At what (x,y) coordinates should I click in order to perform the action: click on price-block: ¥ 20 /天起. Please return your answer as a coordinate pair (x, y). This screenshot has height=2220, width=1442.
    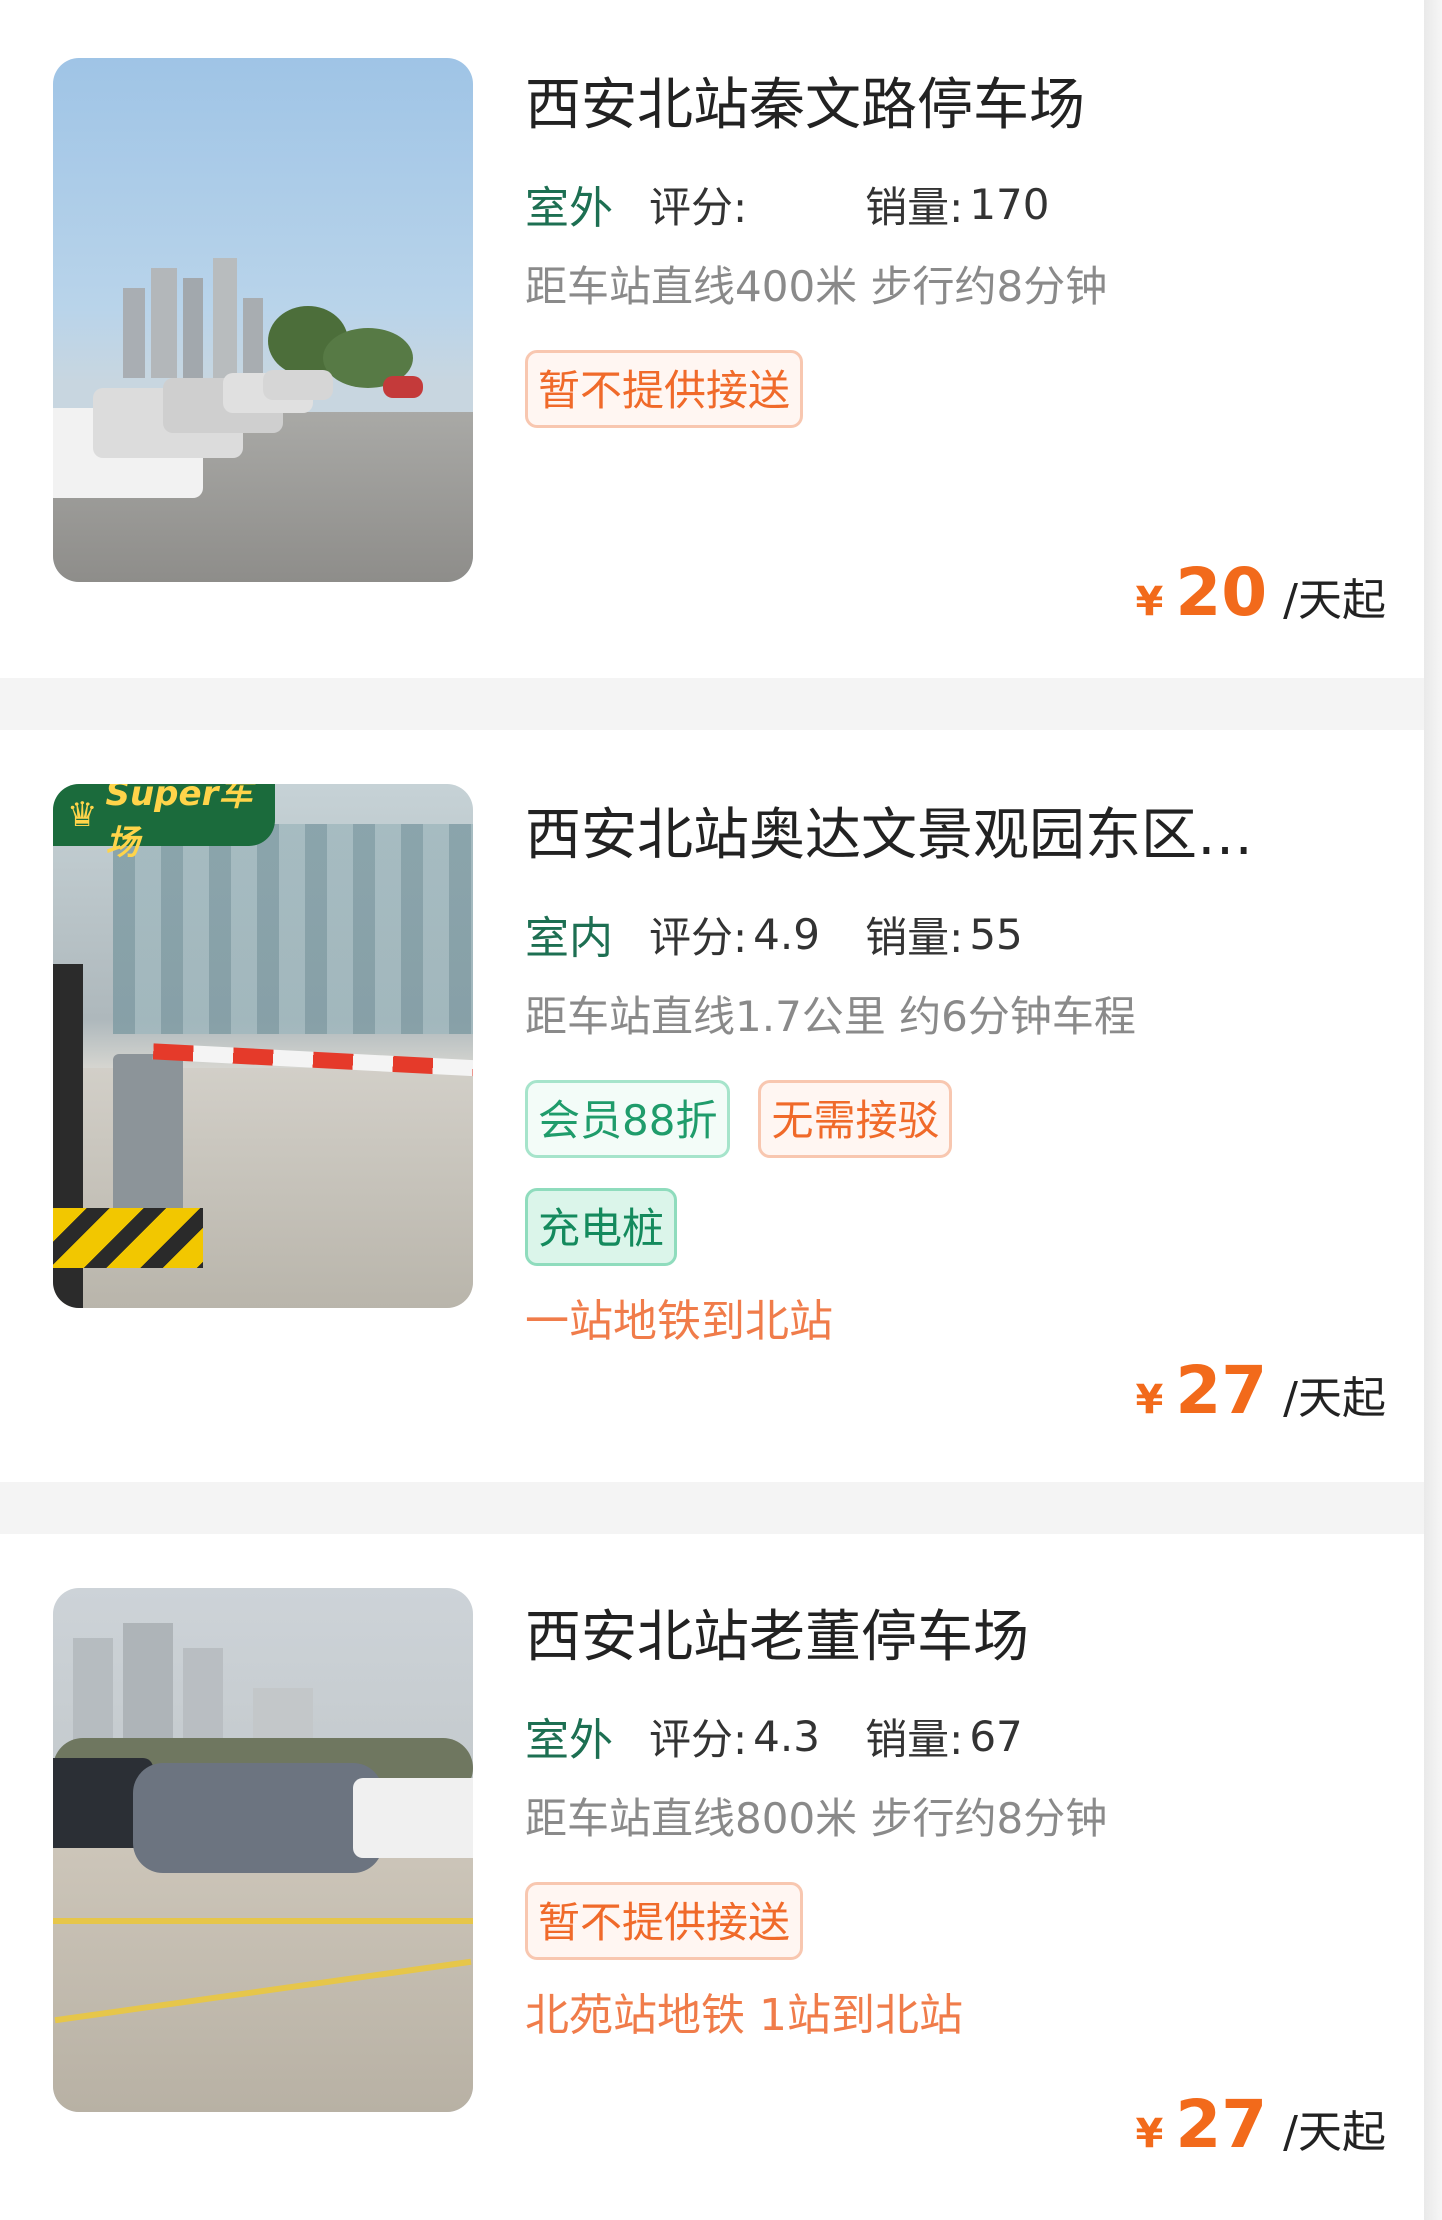
    Looking at the image, I should click on (1260, 592).